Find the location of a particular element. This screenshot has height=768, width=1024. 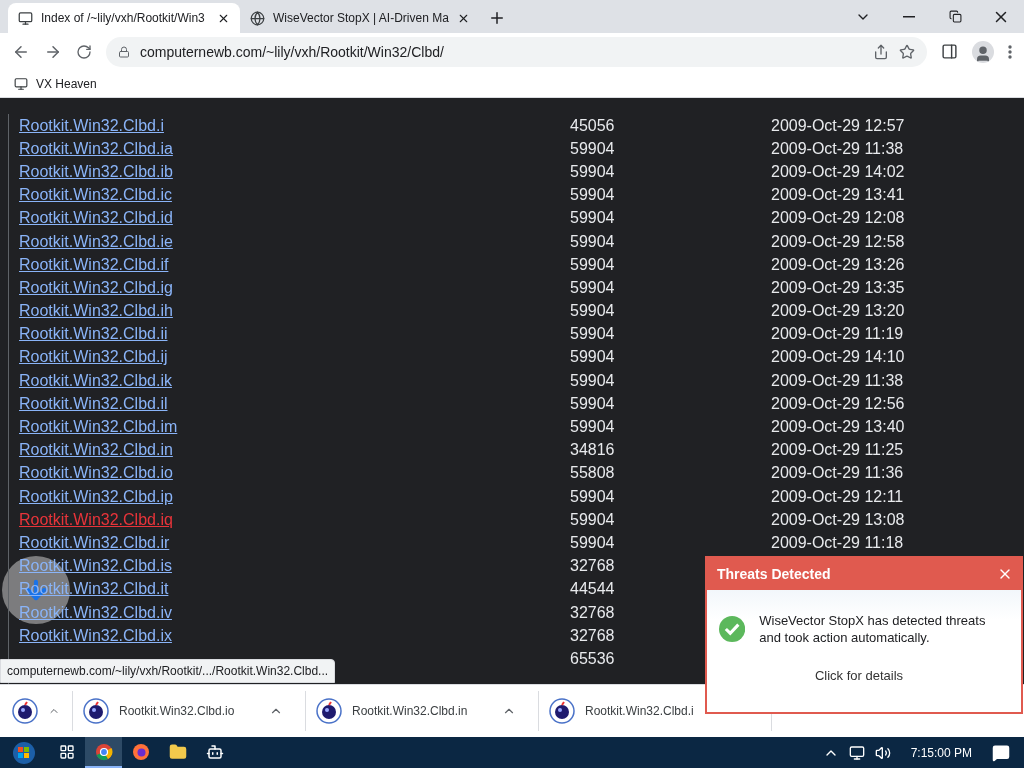

file-link: Rootkit.Win32.Clbd.iq is located at coordinates (96, 519).